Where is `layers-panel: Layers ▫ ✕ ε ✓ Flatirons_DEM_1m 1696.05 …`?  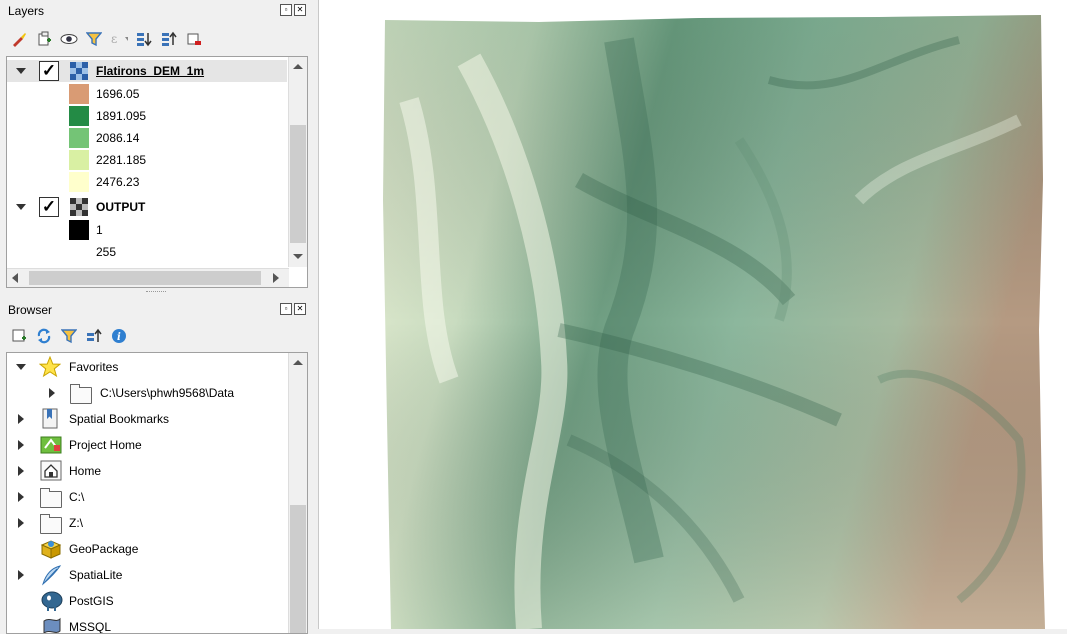 layers-panel: Layers ▫ ✕ ε ✓ Flatirons_DEM_1m 1696.05 … is located at coordinates (156, 145).